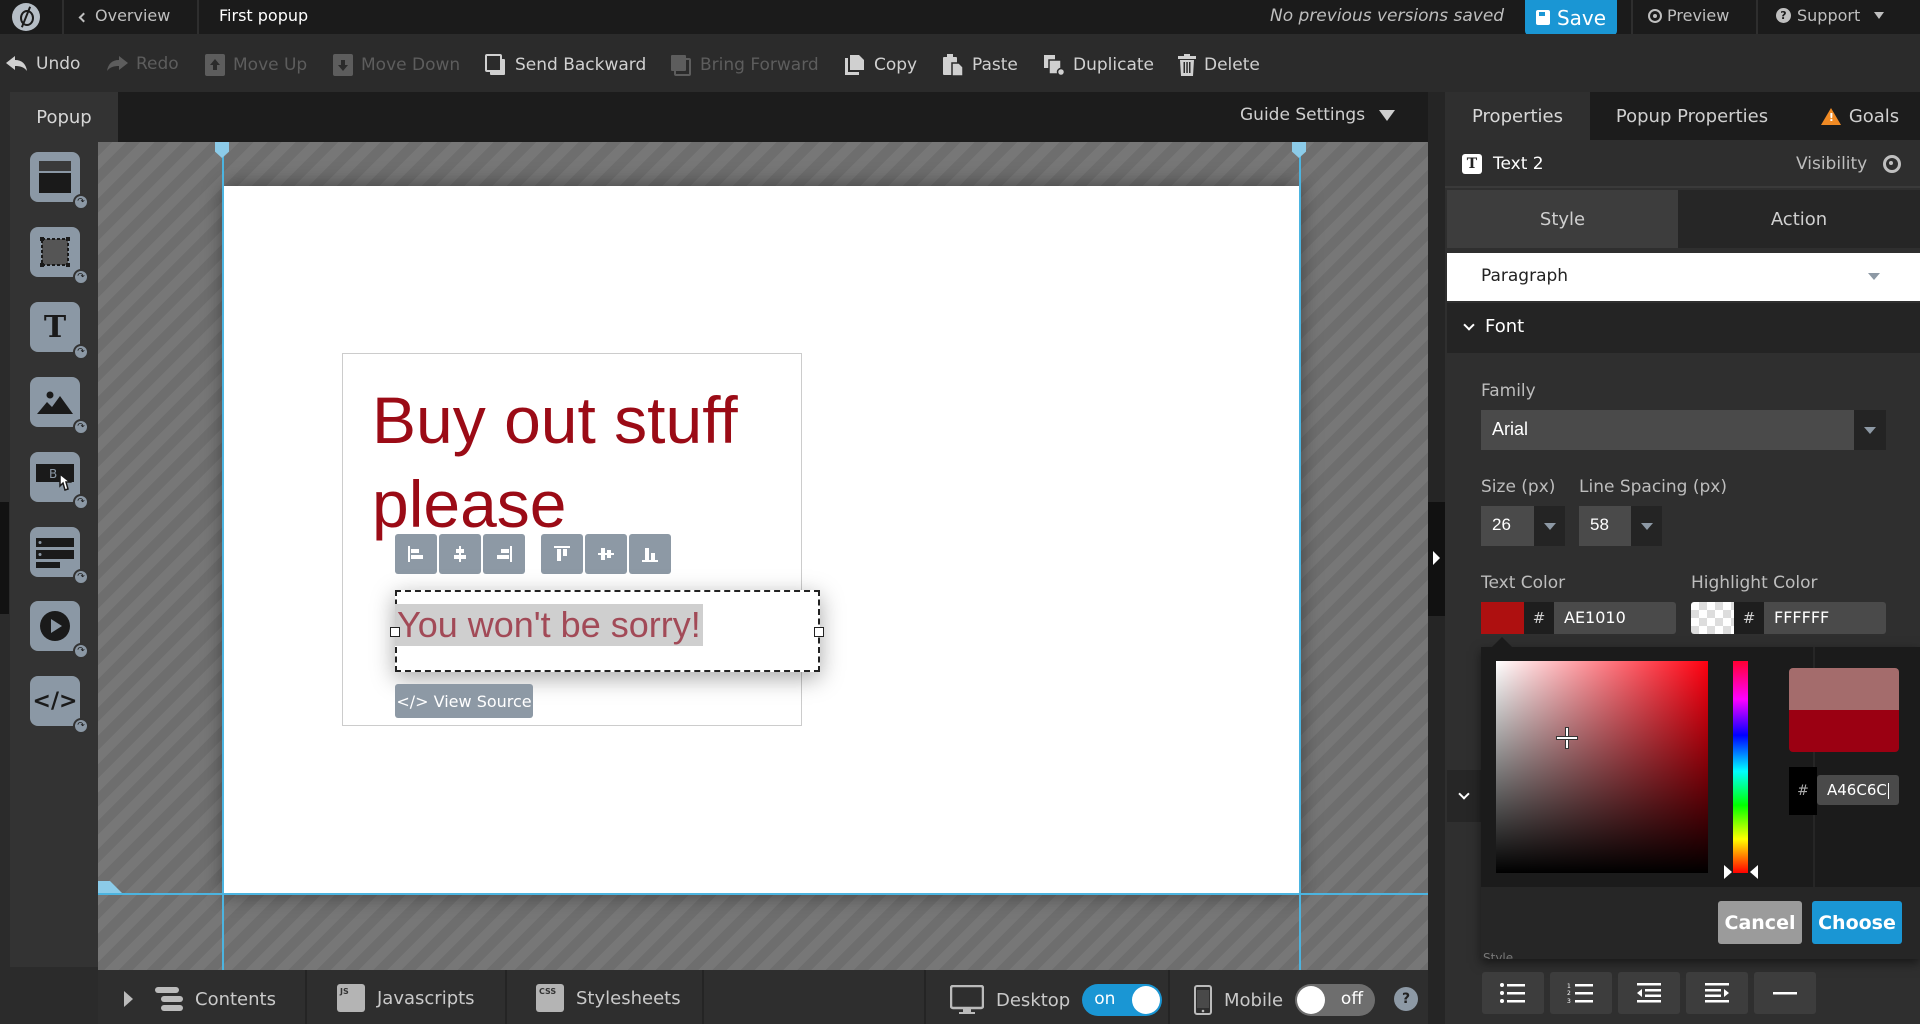 This screenshot has height=1024, width=1920. I want to click on indent-button, so click(1717, 993).